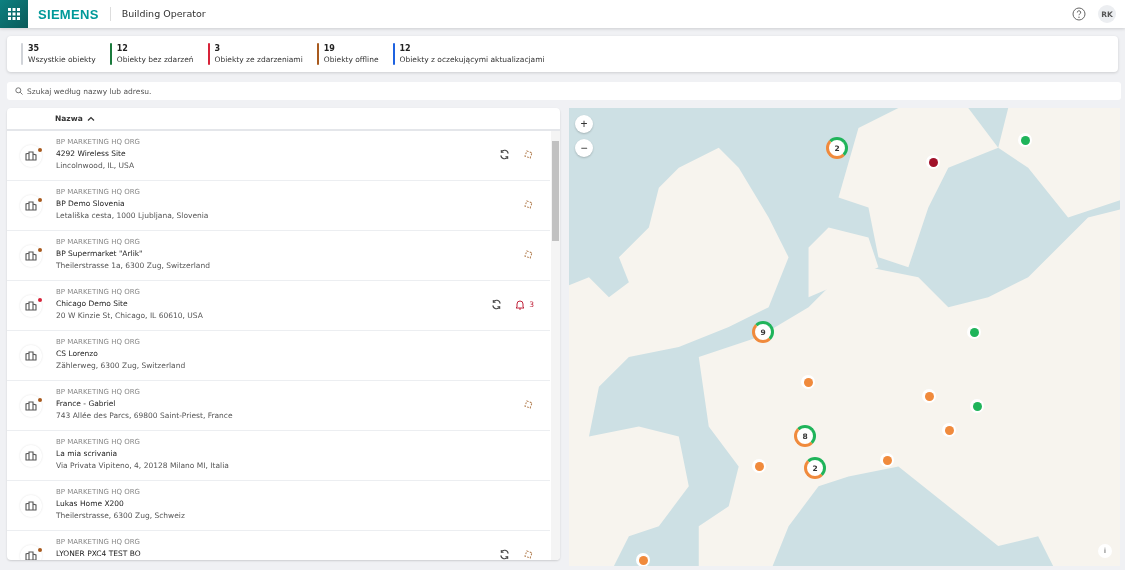  What do you see at coordinates (351, 48) in the screenshot?
I see `stat-count: 19` at bounding box center [351, 48].